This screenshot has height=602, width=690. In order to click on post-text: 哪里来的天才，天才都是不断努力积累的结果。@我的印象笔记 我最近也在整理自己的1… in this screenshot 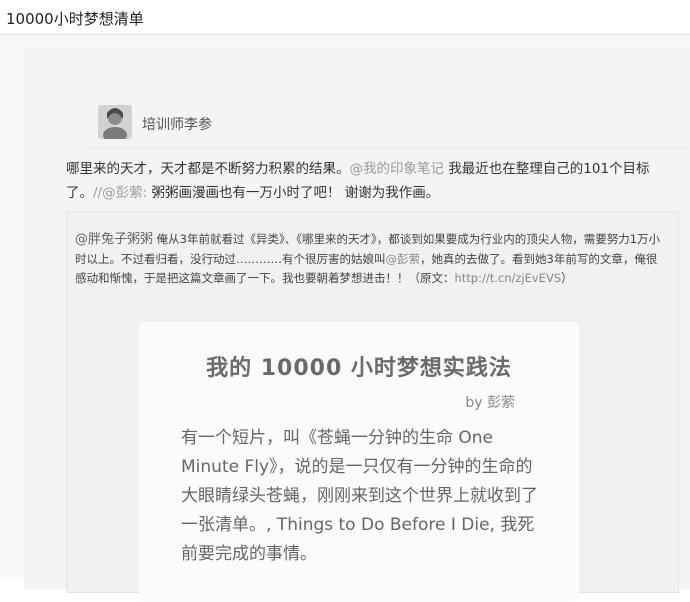, I will do `click(366, 181)`.